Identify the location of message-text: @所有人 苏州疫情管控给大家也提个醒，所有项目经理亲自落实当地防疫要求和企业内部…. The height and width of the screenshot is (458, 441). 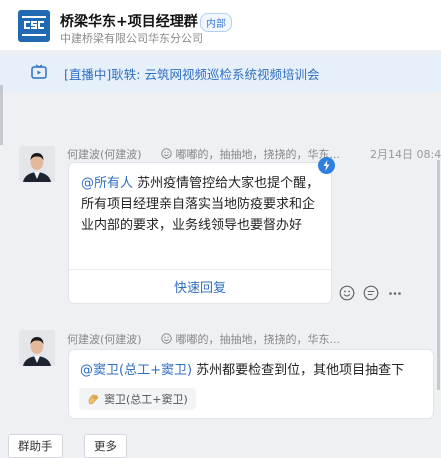
(203, 204).